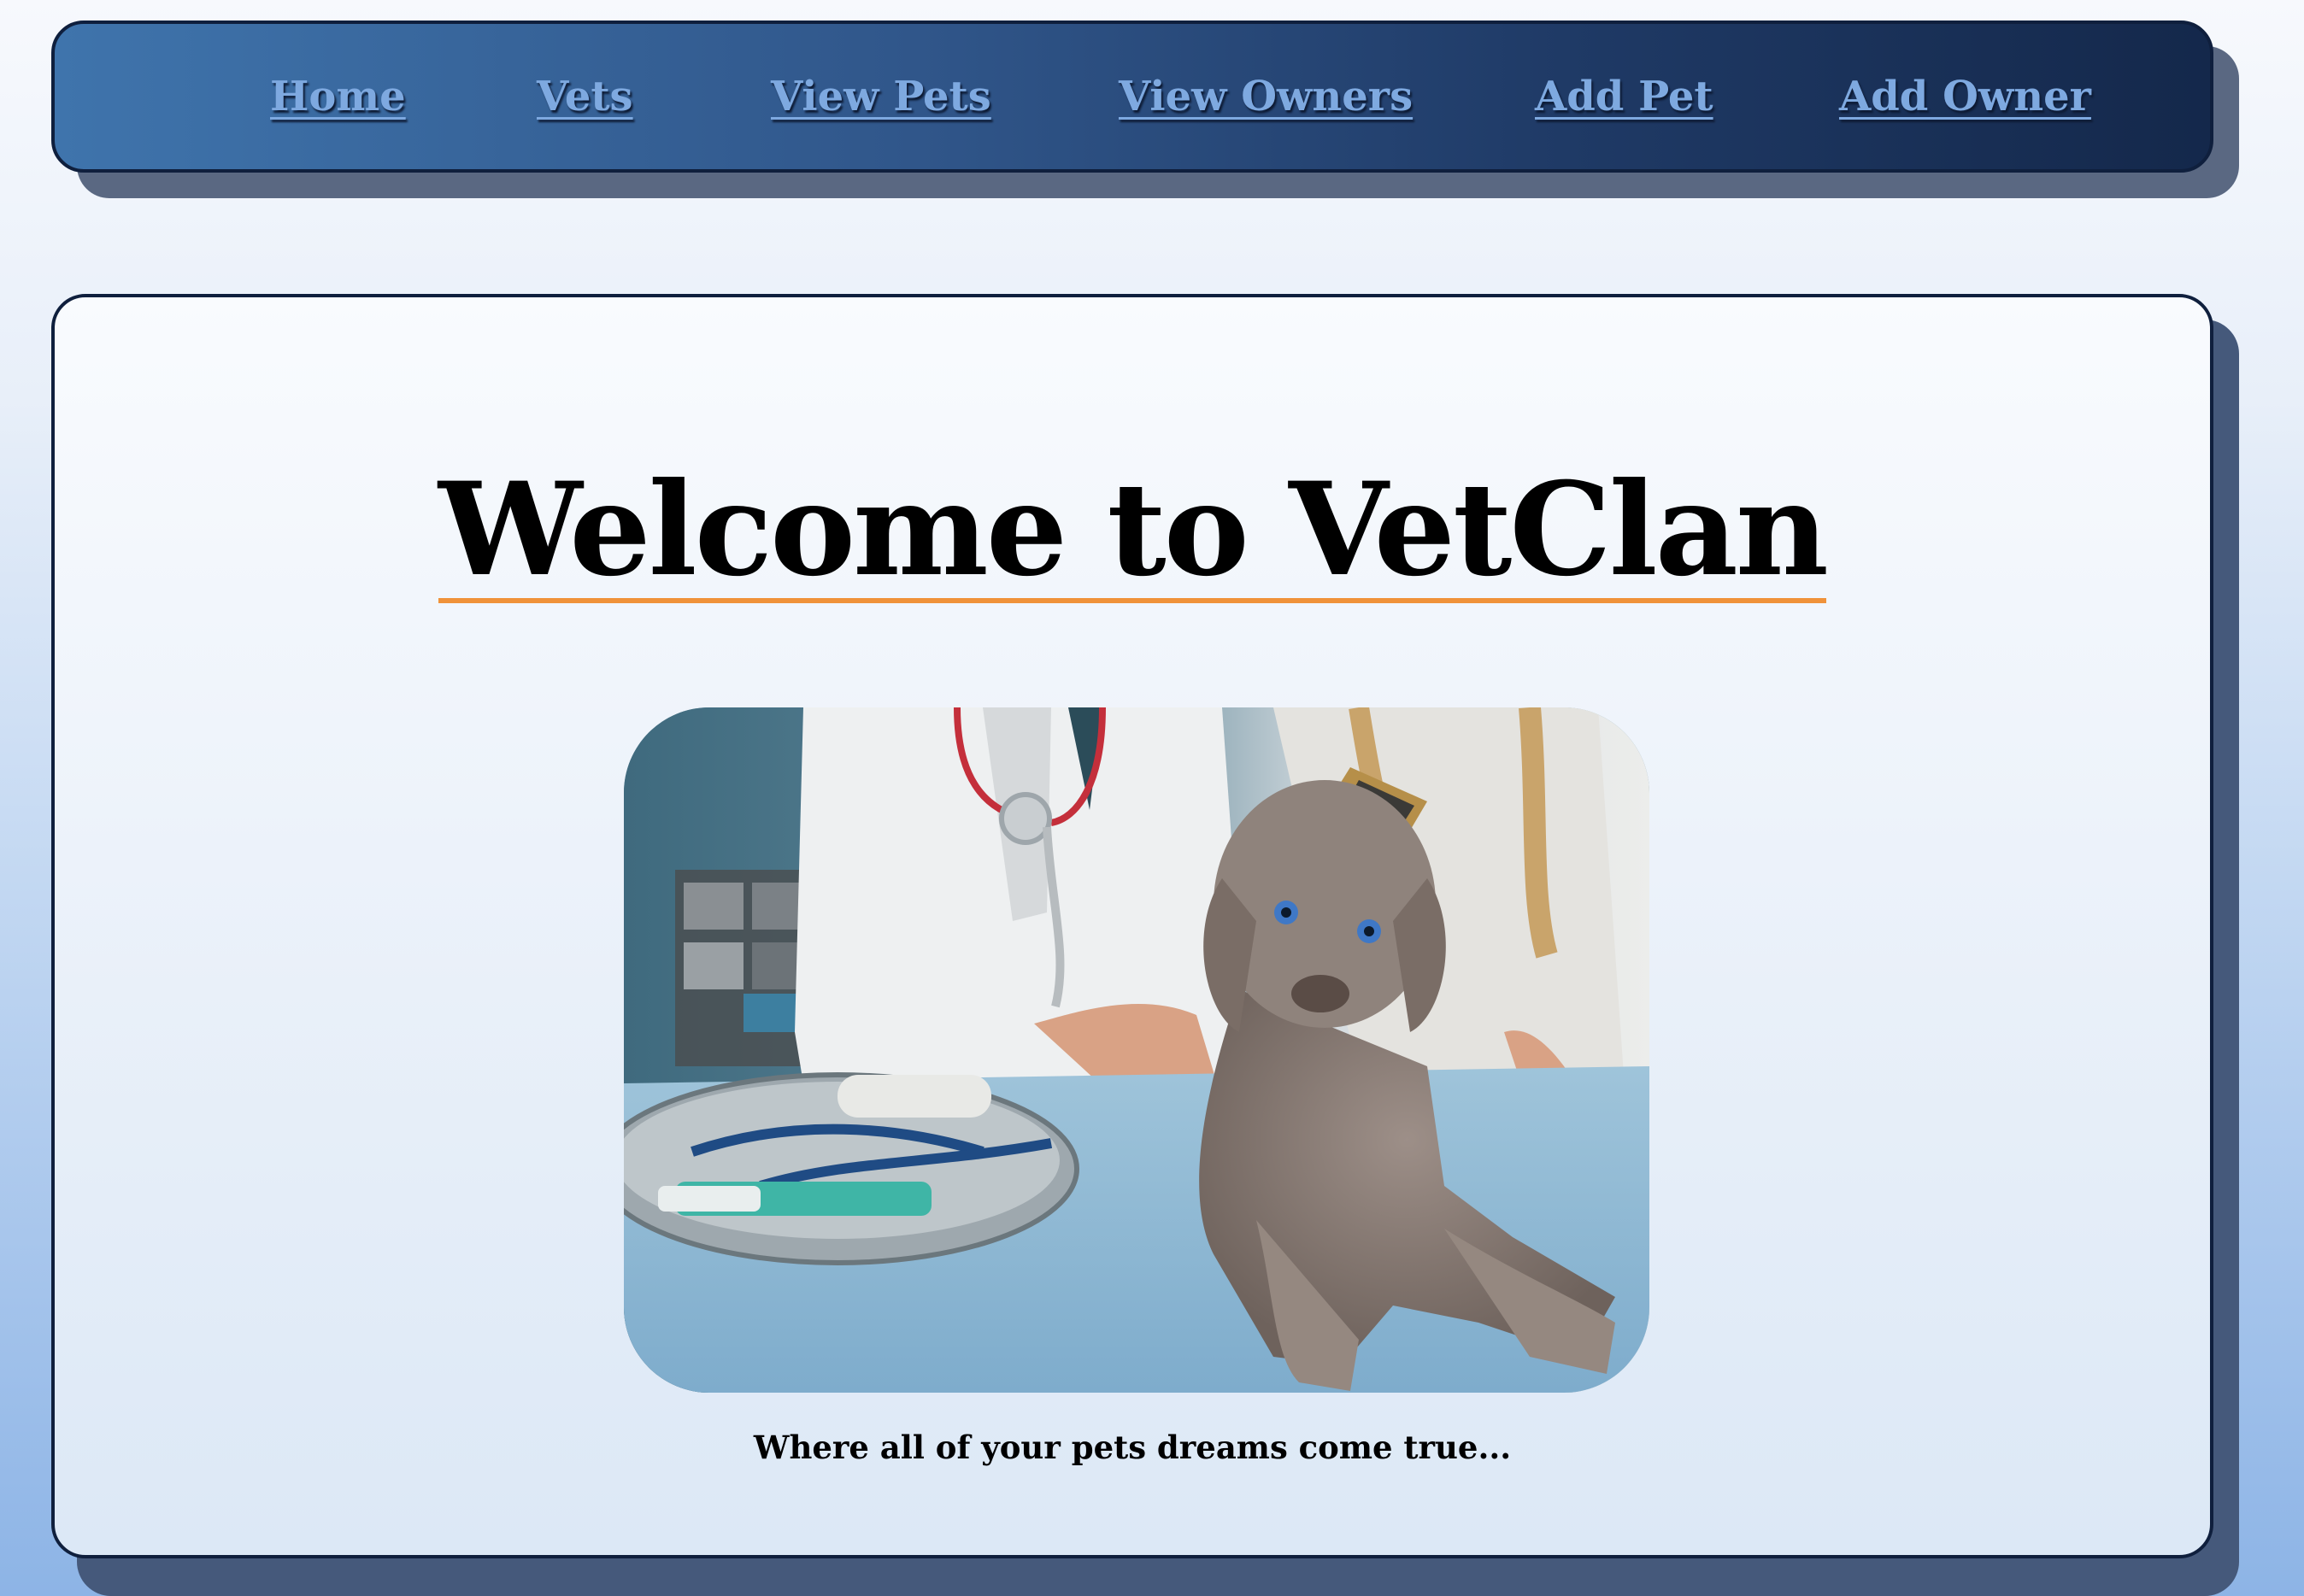 Image resolution: width=2304 pixels, height=1596 pixels. Describe the element at coordinates (338, 96) in the screenshot. I see `nav-link-home: Home` at that location.